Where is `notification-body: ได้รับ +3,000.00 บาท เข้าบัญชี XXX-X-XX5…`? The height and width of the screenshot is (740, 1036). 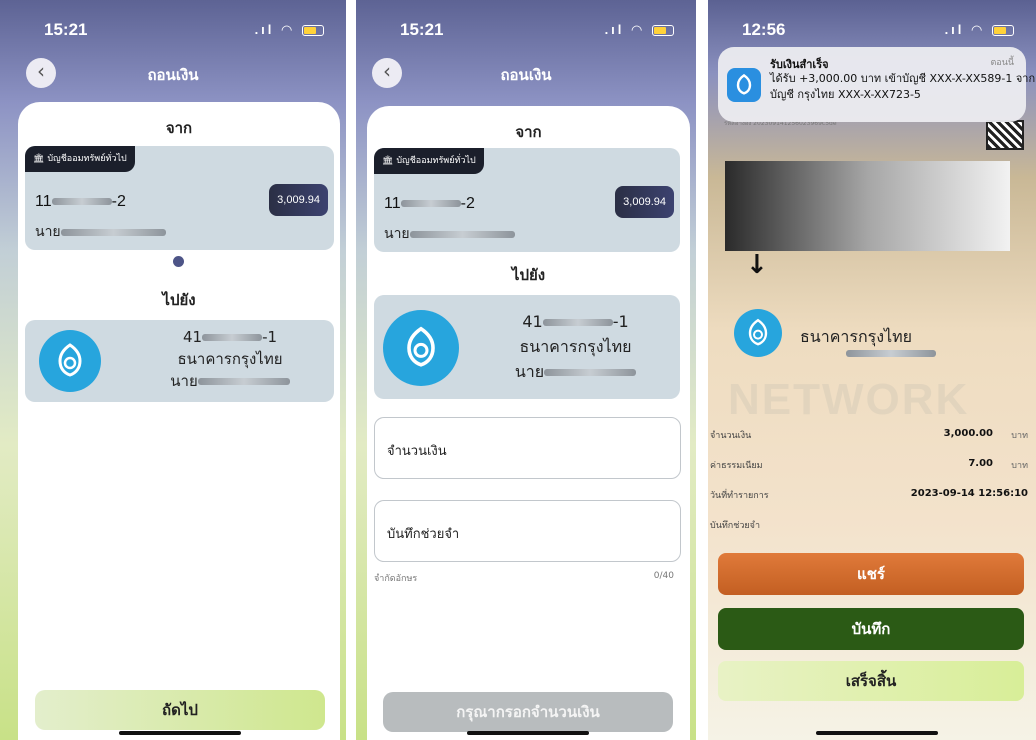 notification-body: ได้รับ +3,000.00 บาท เข้าบัญชี XXX-X-XX5… is located at coordinates (903, 86).